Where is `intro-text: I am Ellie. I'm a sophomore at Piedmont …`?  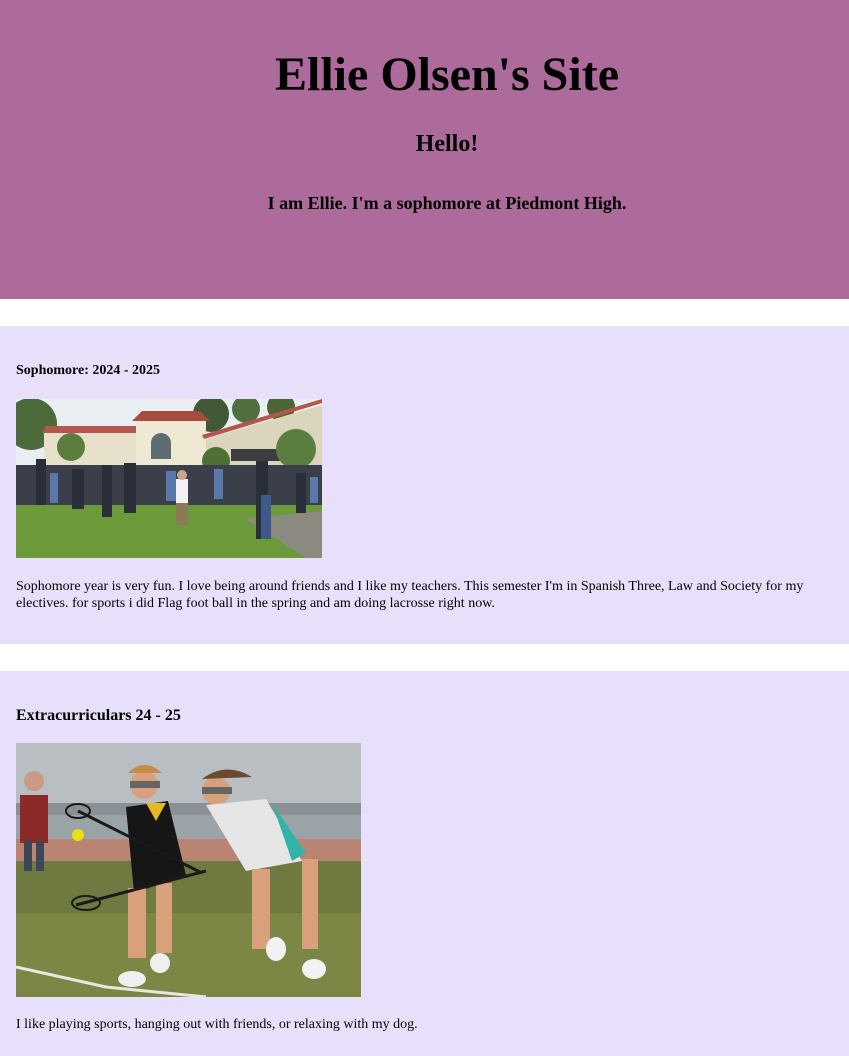
intro-text: I am Ellie. I'm a sophomore at Piedmont … is located at coordinates (447, 203).